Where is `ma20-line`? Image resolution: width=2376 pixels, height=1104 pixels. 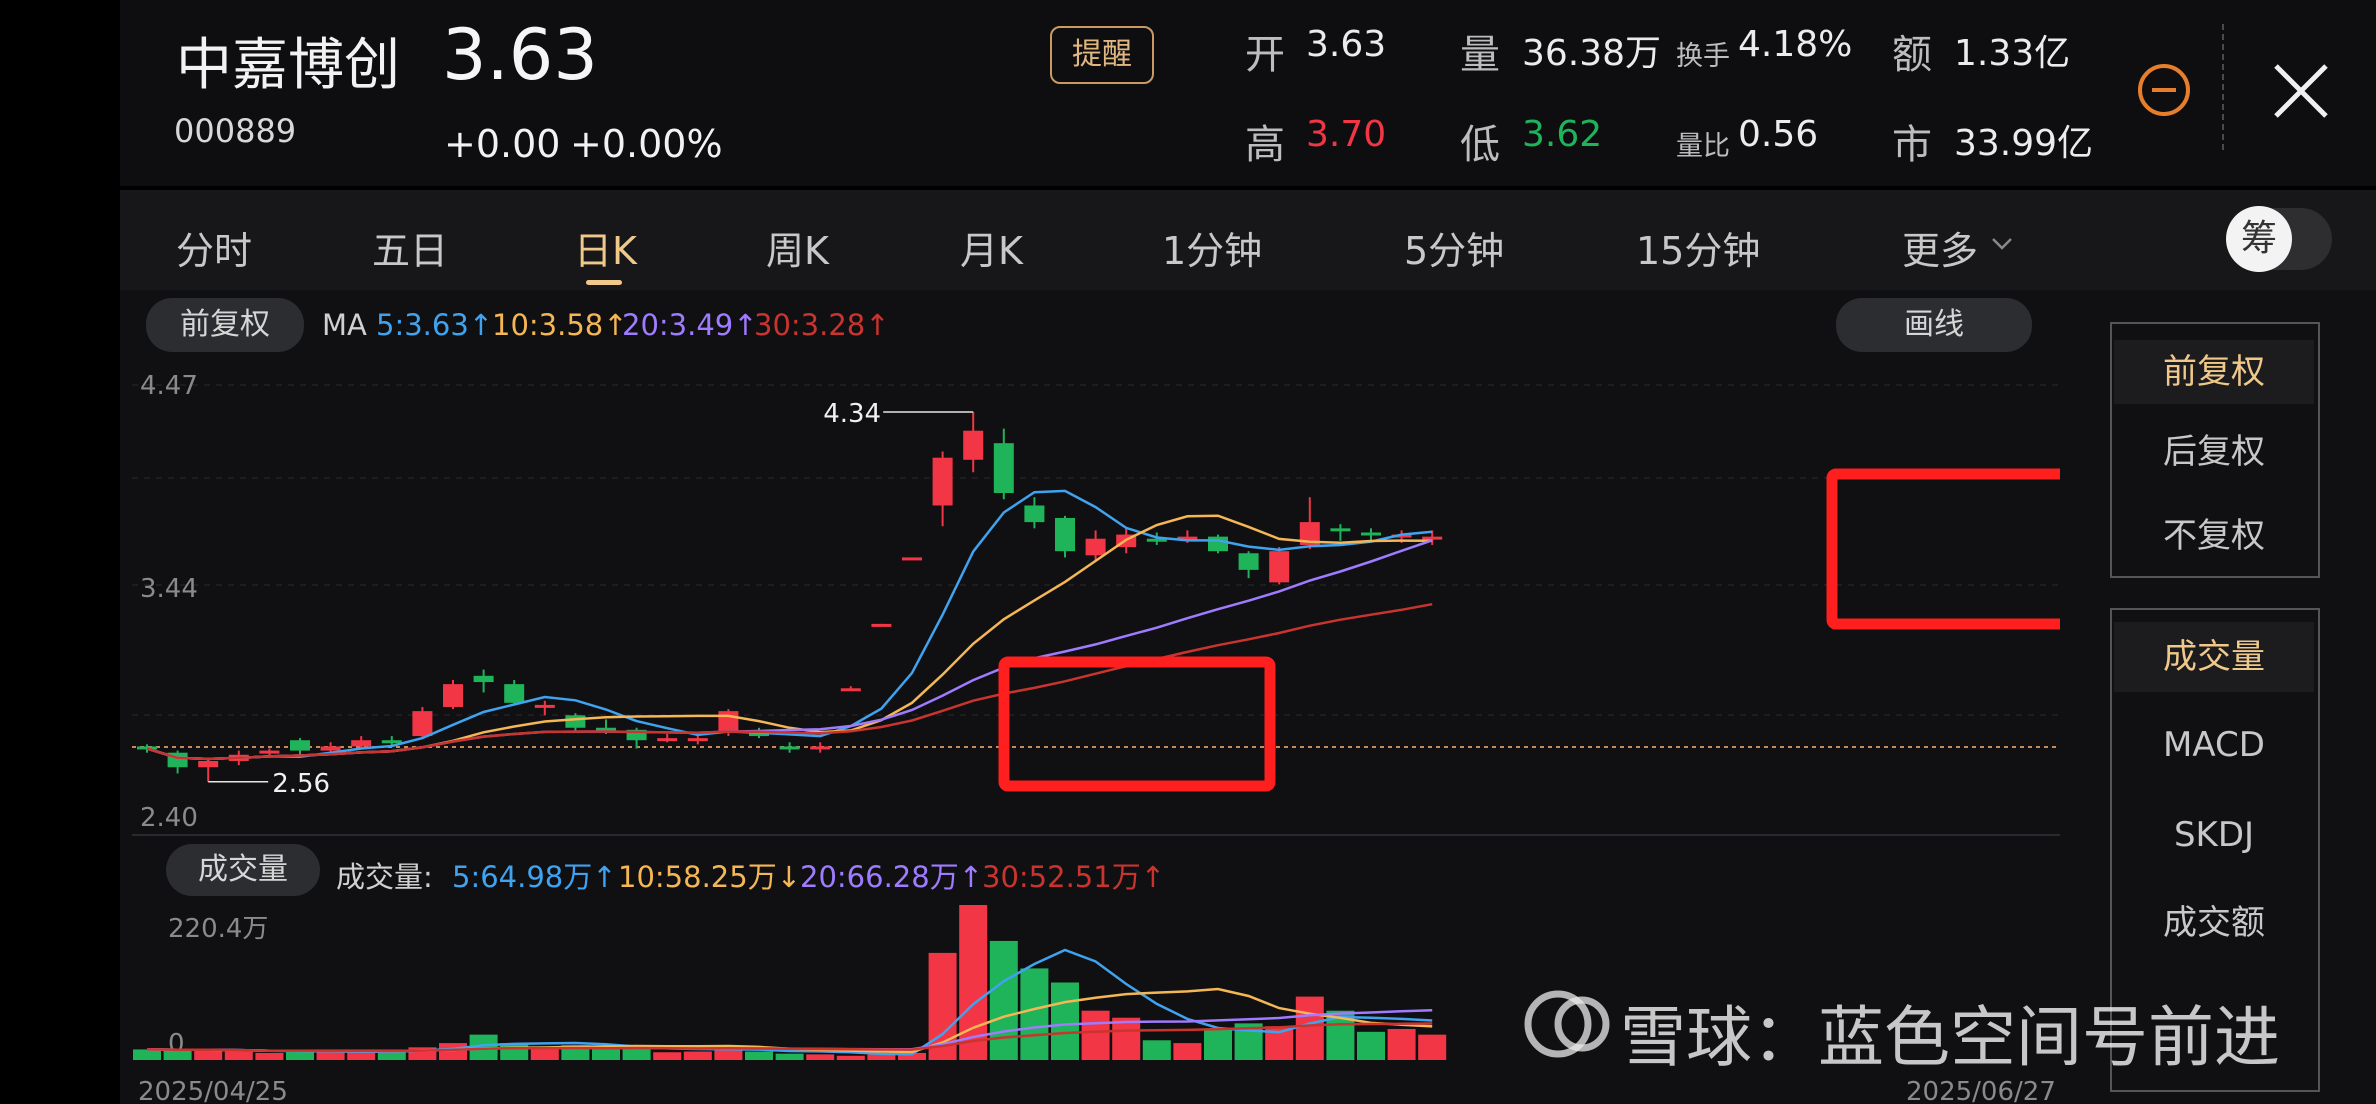
ma20-line is located at coordinates (789, 650).